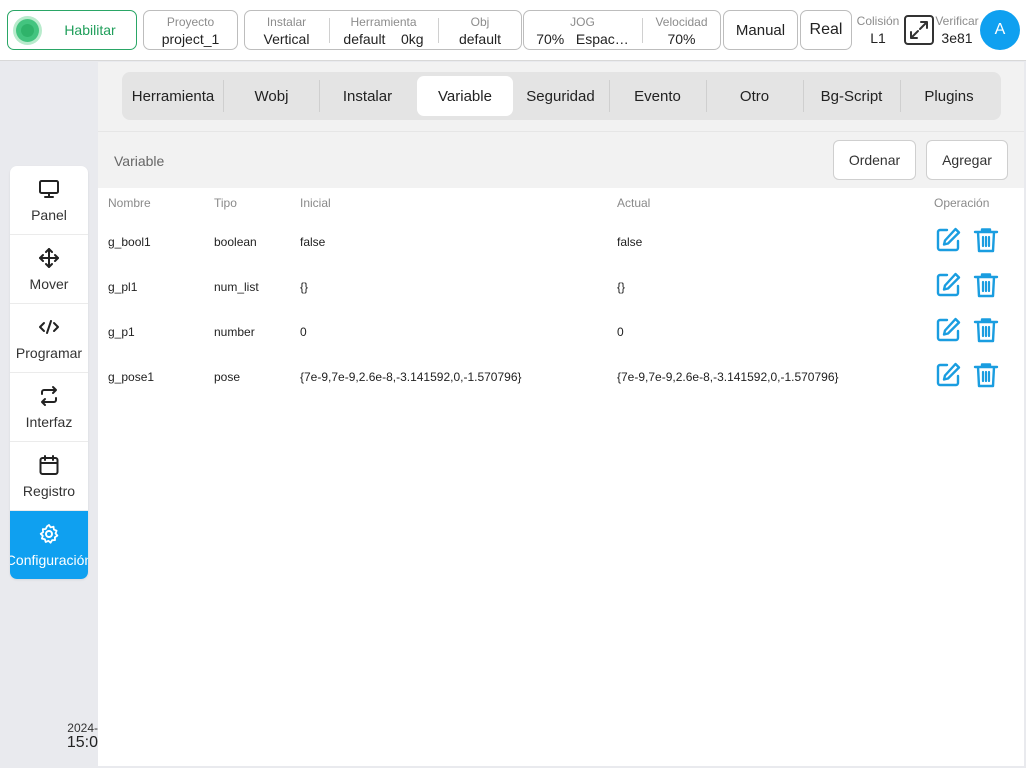 This screenshot has height=768, width=1026. What do you see at coordinates (480, 22) in the screenshot?
I see `obj-label: Obj` at bounding box center [480, 22].